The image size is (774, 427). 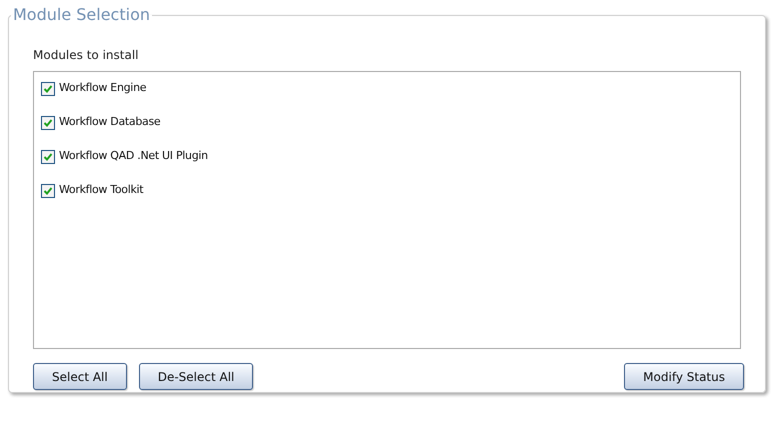 What do you see at coordinates (133, 156) in the screenshot?
I see `module-label: Workflow QAD .Net UI Plugin` at bounding box center [133, 156].